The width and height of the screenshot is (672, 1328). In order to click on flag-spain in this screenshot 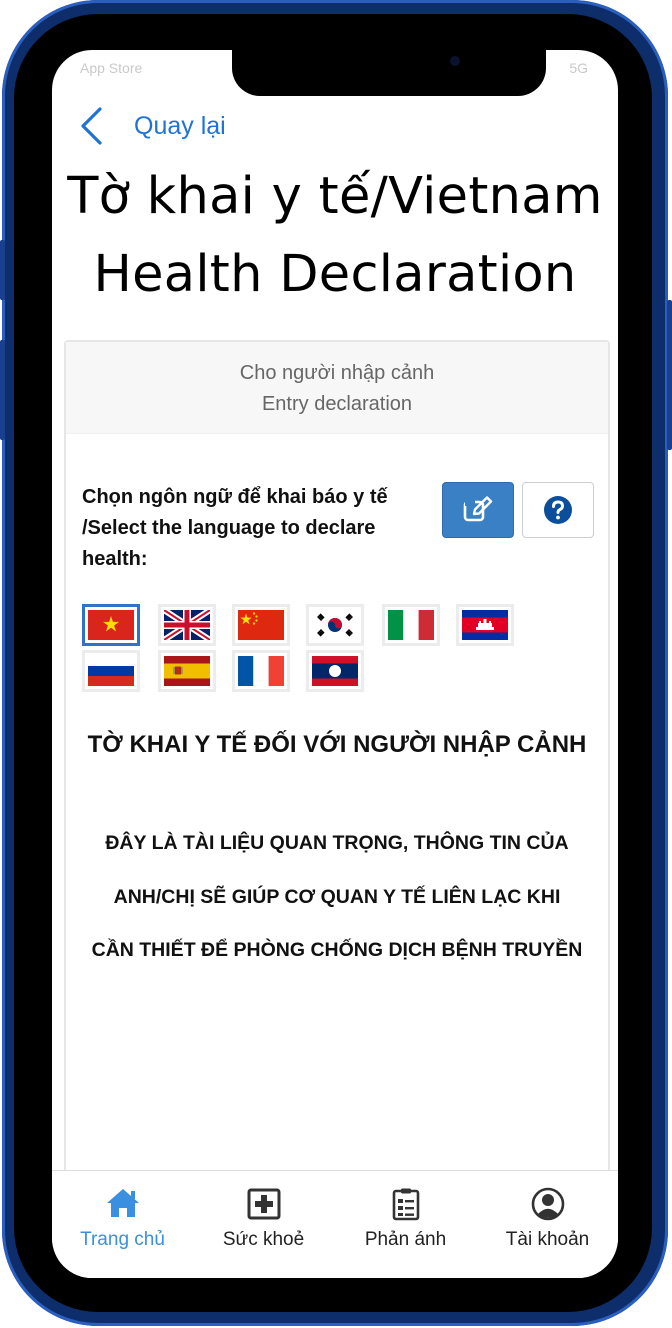, I will do `click(187, 671)`.